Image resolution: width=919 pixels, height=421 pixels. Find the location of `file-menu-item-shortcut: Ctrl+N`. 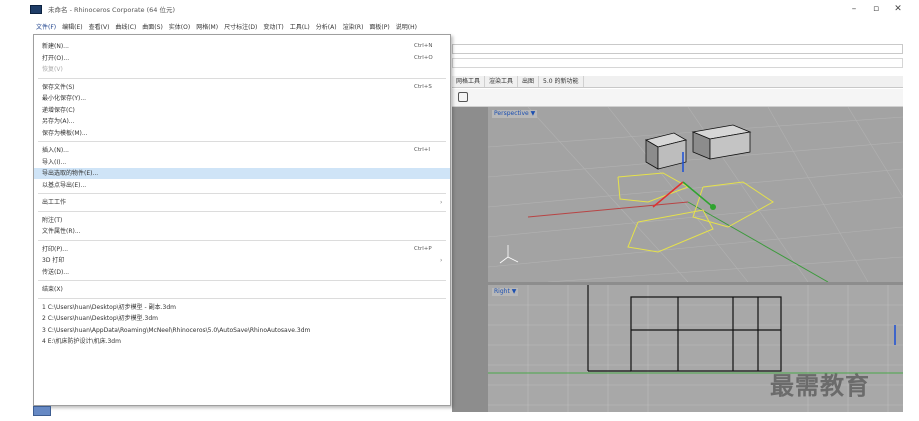

file-menu-item-shortcut: Ctrl+N is located at coordinates (423, 46).